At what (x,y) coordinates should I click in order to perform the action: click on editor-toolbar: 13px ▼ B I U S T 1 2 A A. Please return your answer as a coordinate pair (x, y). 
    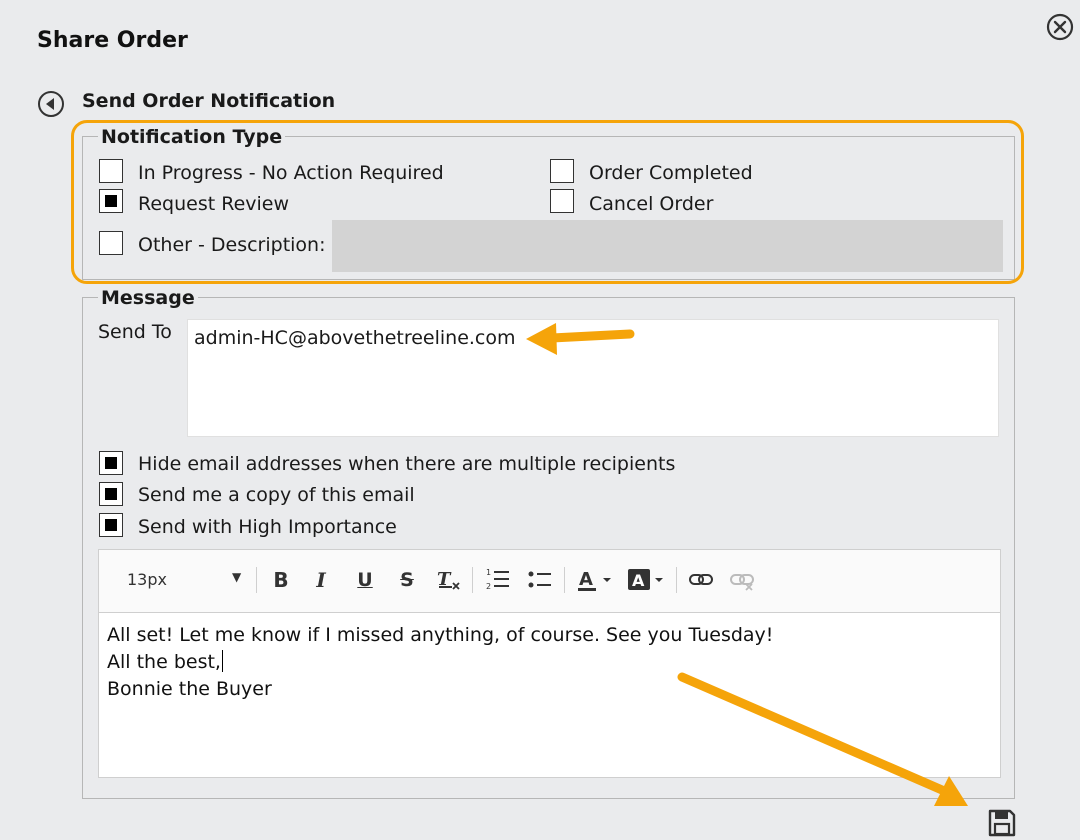
    Looking at the image, I should click on (549, 581).